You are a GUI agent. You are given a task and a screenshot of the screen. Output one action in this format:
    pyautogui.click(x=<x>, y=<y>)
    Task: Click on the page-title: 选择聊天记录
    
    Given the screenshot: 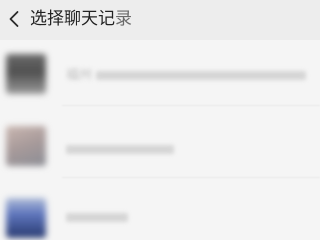 What is the action you would take?
    pyautogui.click(x=81, y=19)
    